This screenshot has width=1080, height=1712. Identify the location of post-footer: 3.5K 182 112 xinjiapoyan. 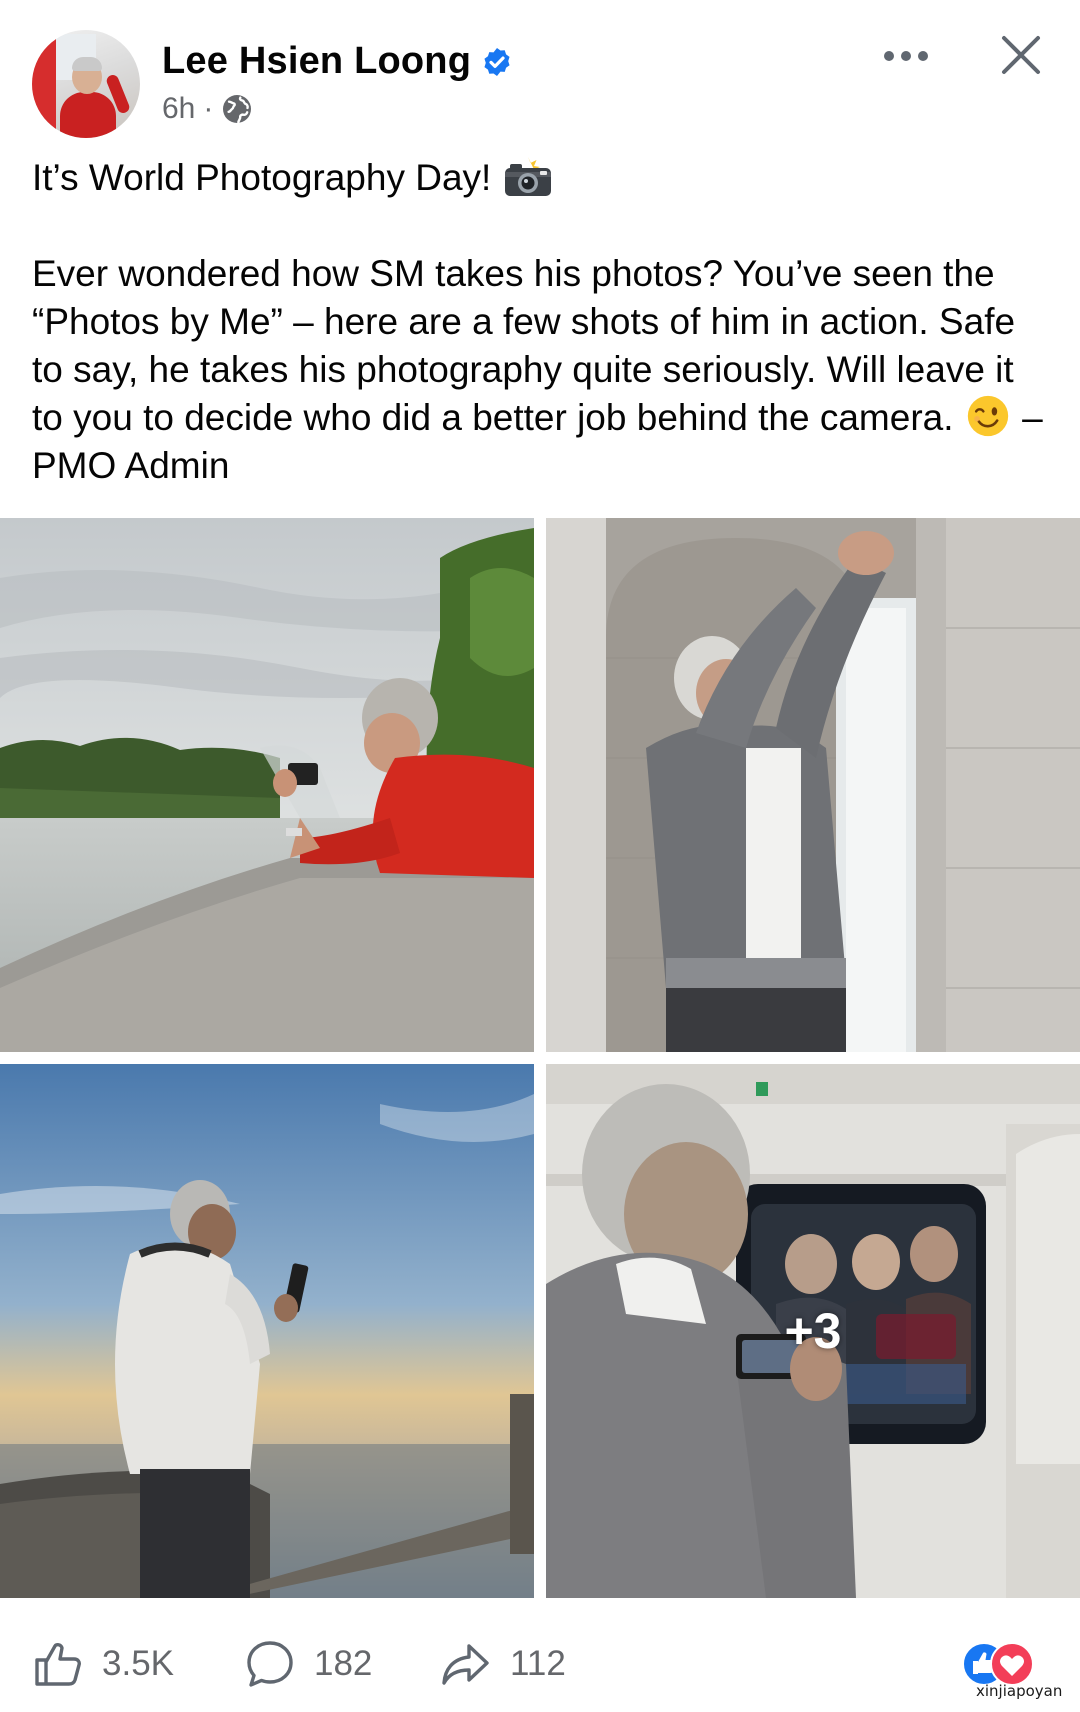
(540, 1660).